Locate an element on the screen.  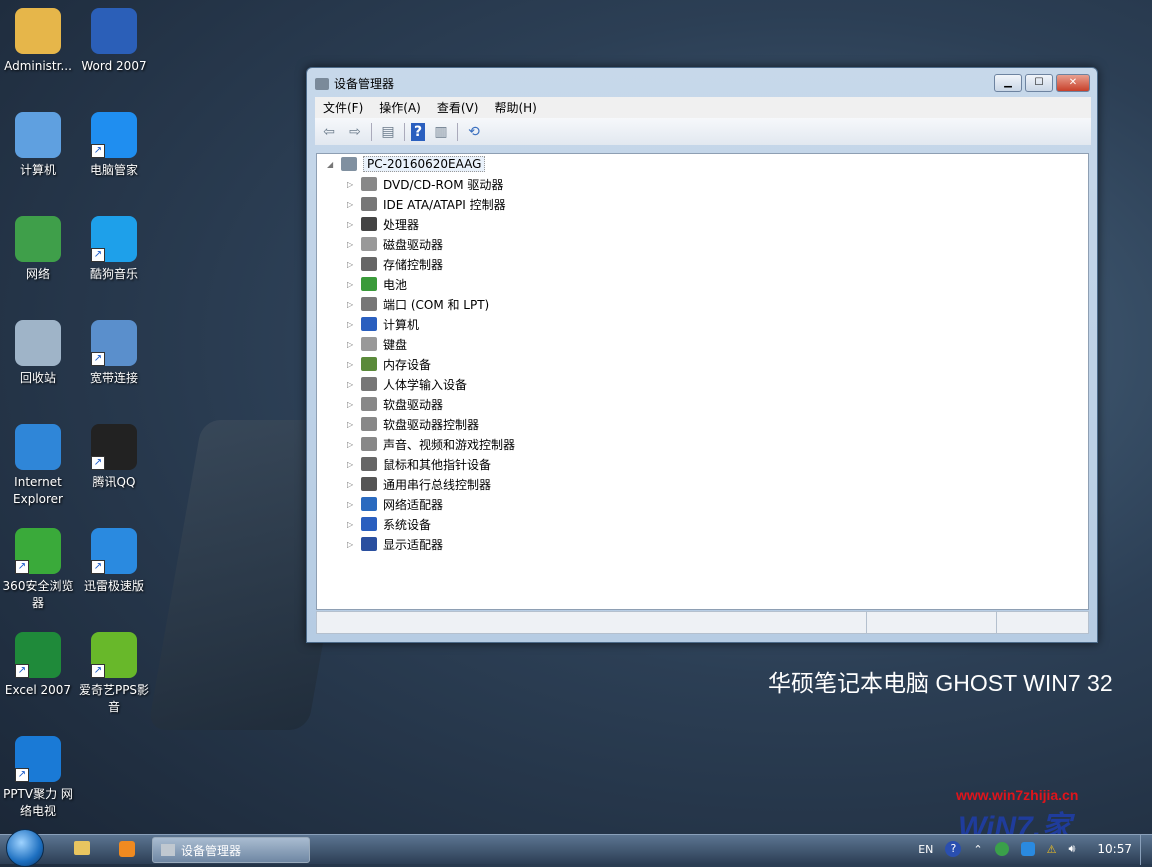
desktop-icon: ↗ 电脑管家 is located at coordinates (114, 145).